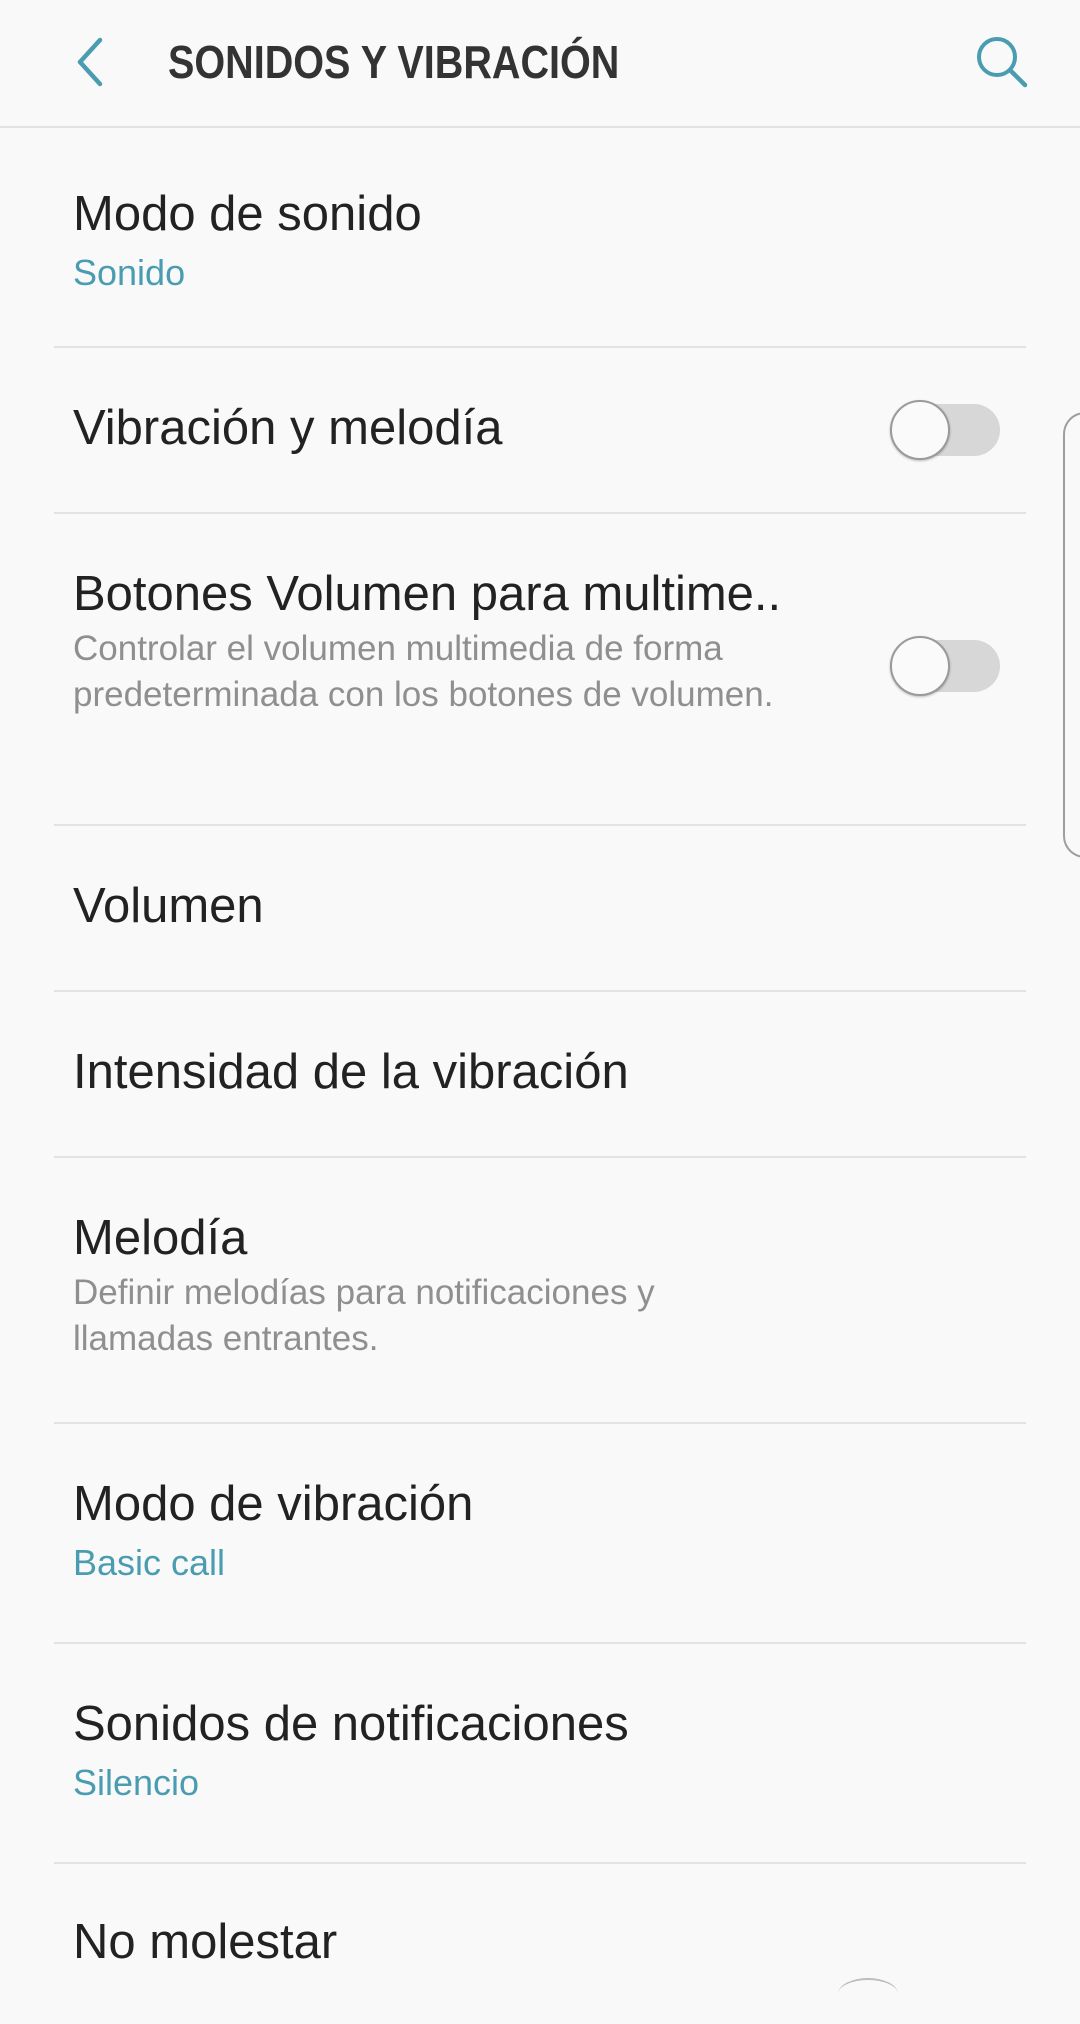 The image size is (1080, 2024). I want to click on setting-label: Vibración y melodía, so click(288, 428).